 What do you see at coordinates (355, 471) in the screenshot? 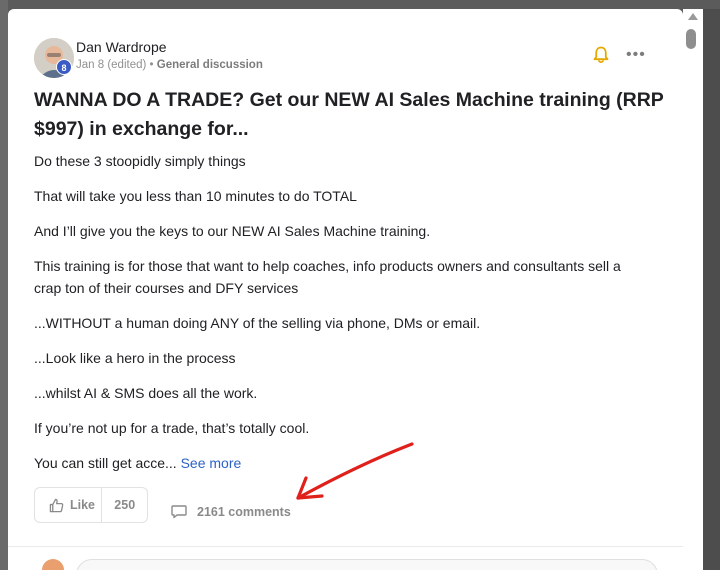
I see `annotation-arrow-icon` at bounding box center [355, 471].